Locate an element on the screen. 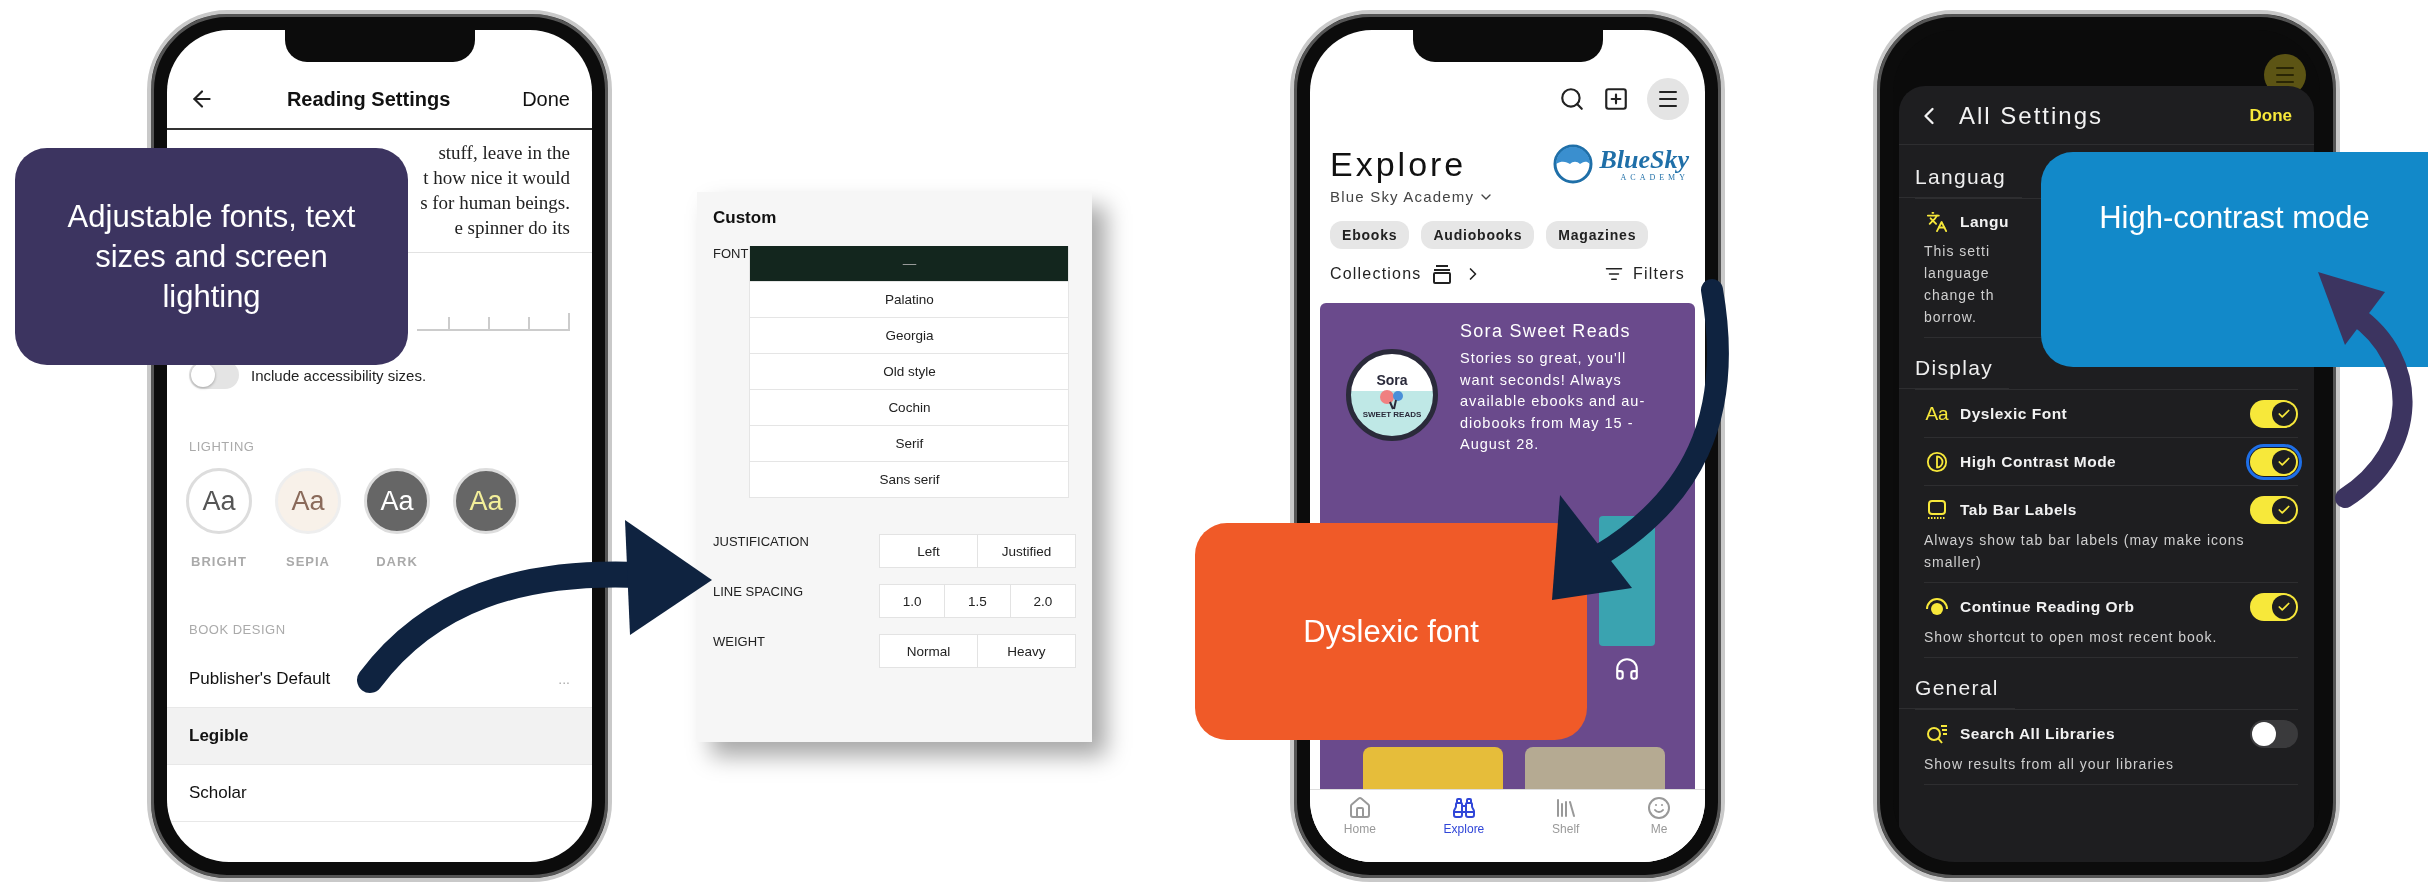 The width and height of the screenshot is (2428, 891). section-label: BOOK DESIGN is located at coordinates (237, 629).